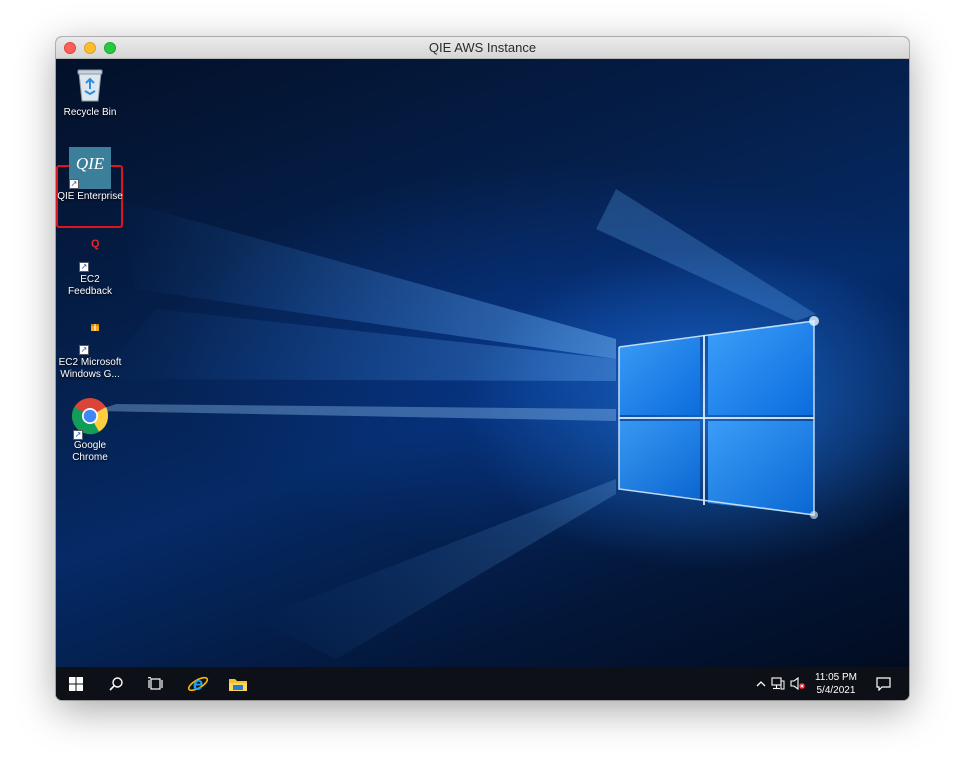 The image size is (965, 774). What do you see at coordinates (90, 196) in the screenshot?
I see `desktop-icon-label: QIE Enterprise` at bounding box center [90, 196].